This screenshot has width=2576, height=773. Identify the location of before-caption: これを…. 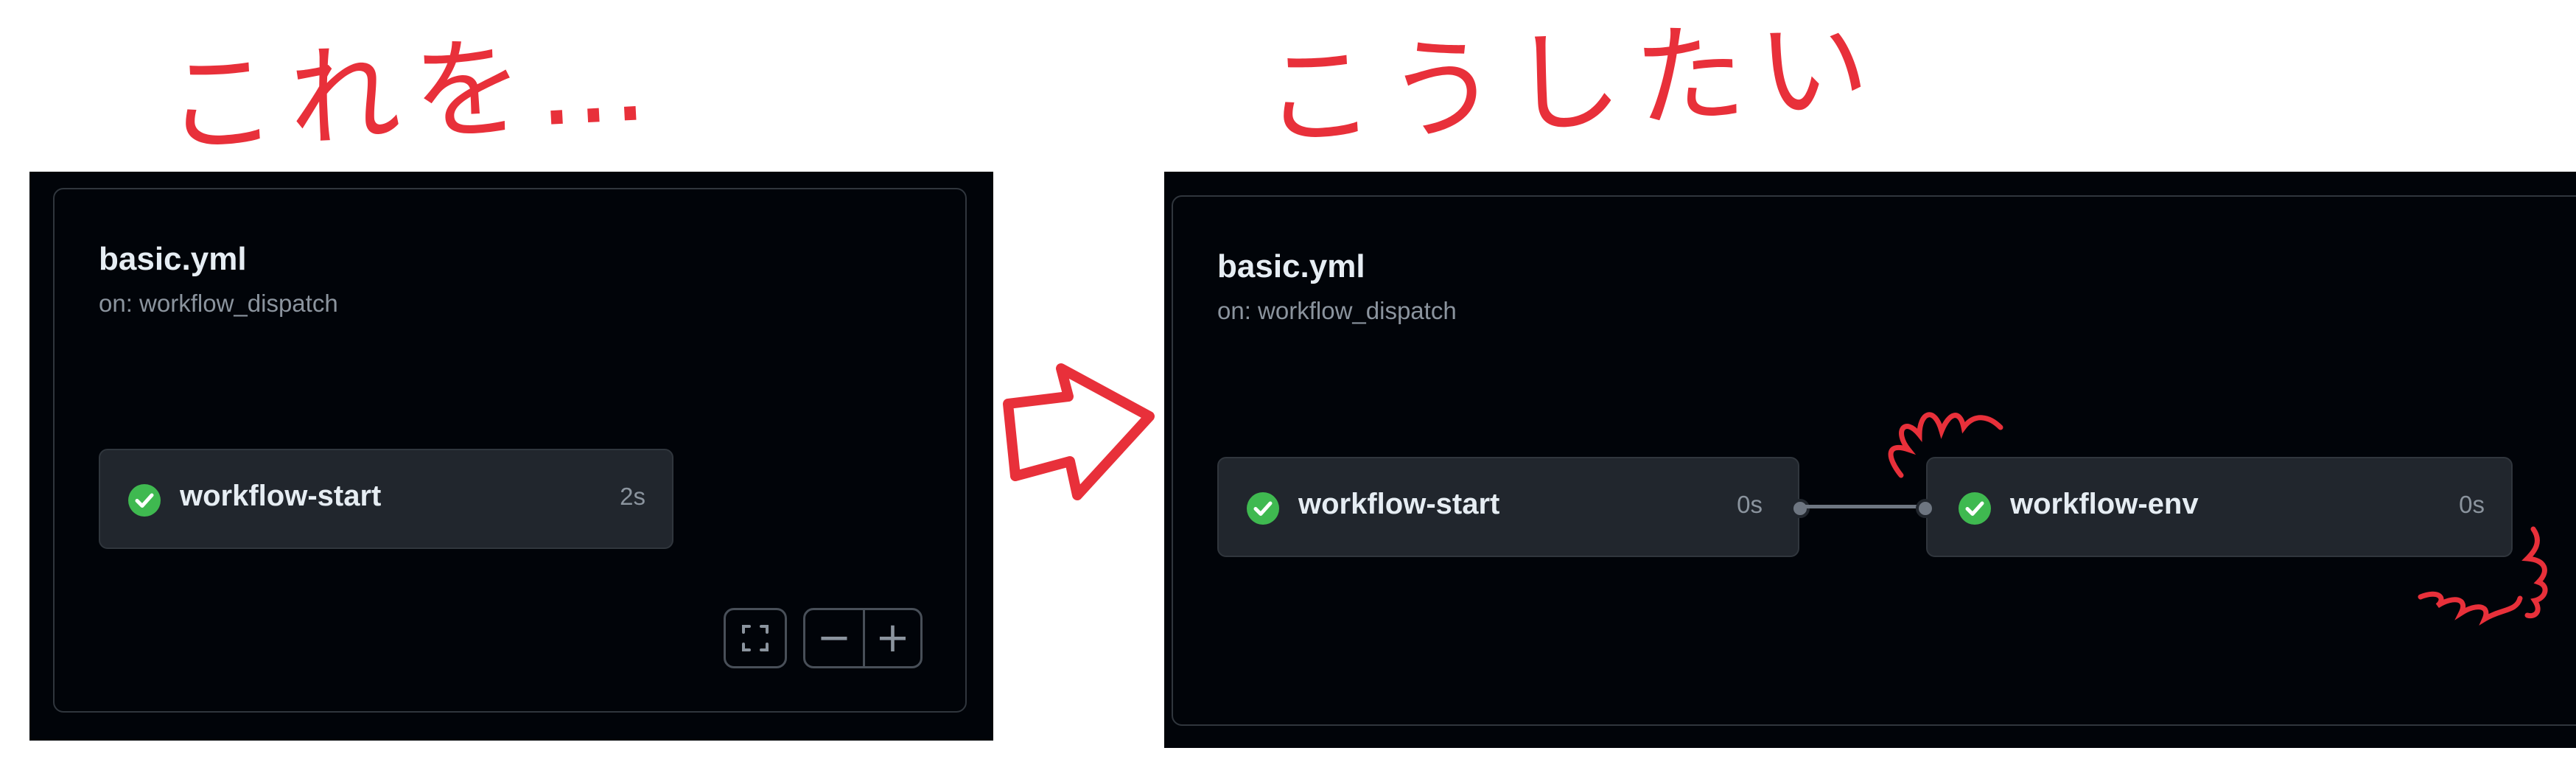
(413, 94).